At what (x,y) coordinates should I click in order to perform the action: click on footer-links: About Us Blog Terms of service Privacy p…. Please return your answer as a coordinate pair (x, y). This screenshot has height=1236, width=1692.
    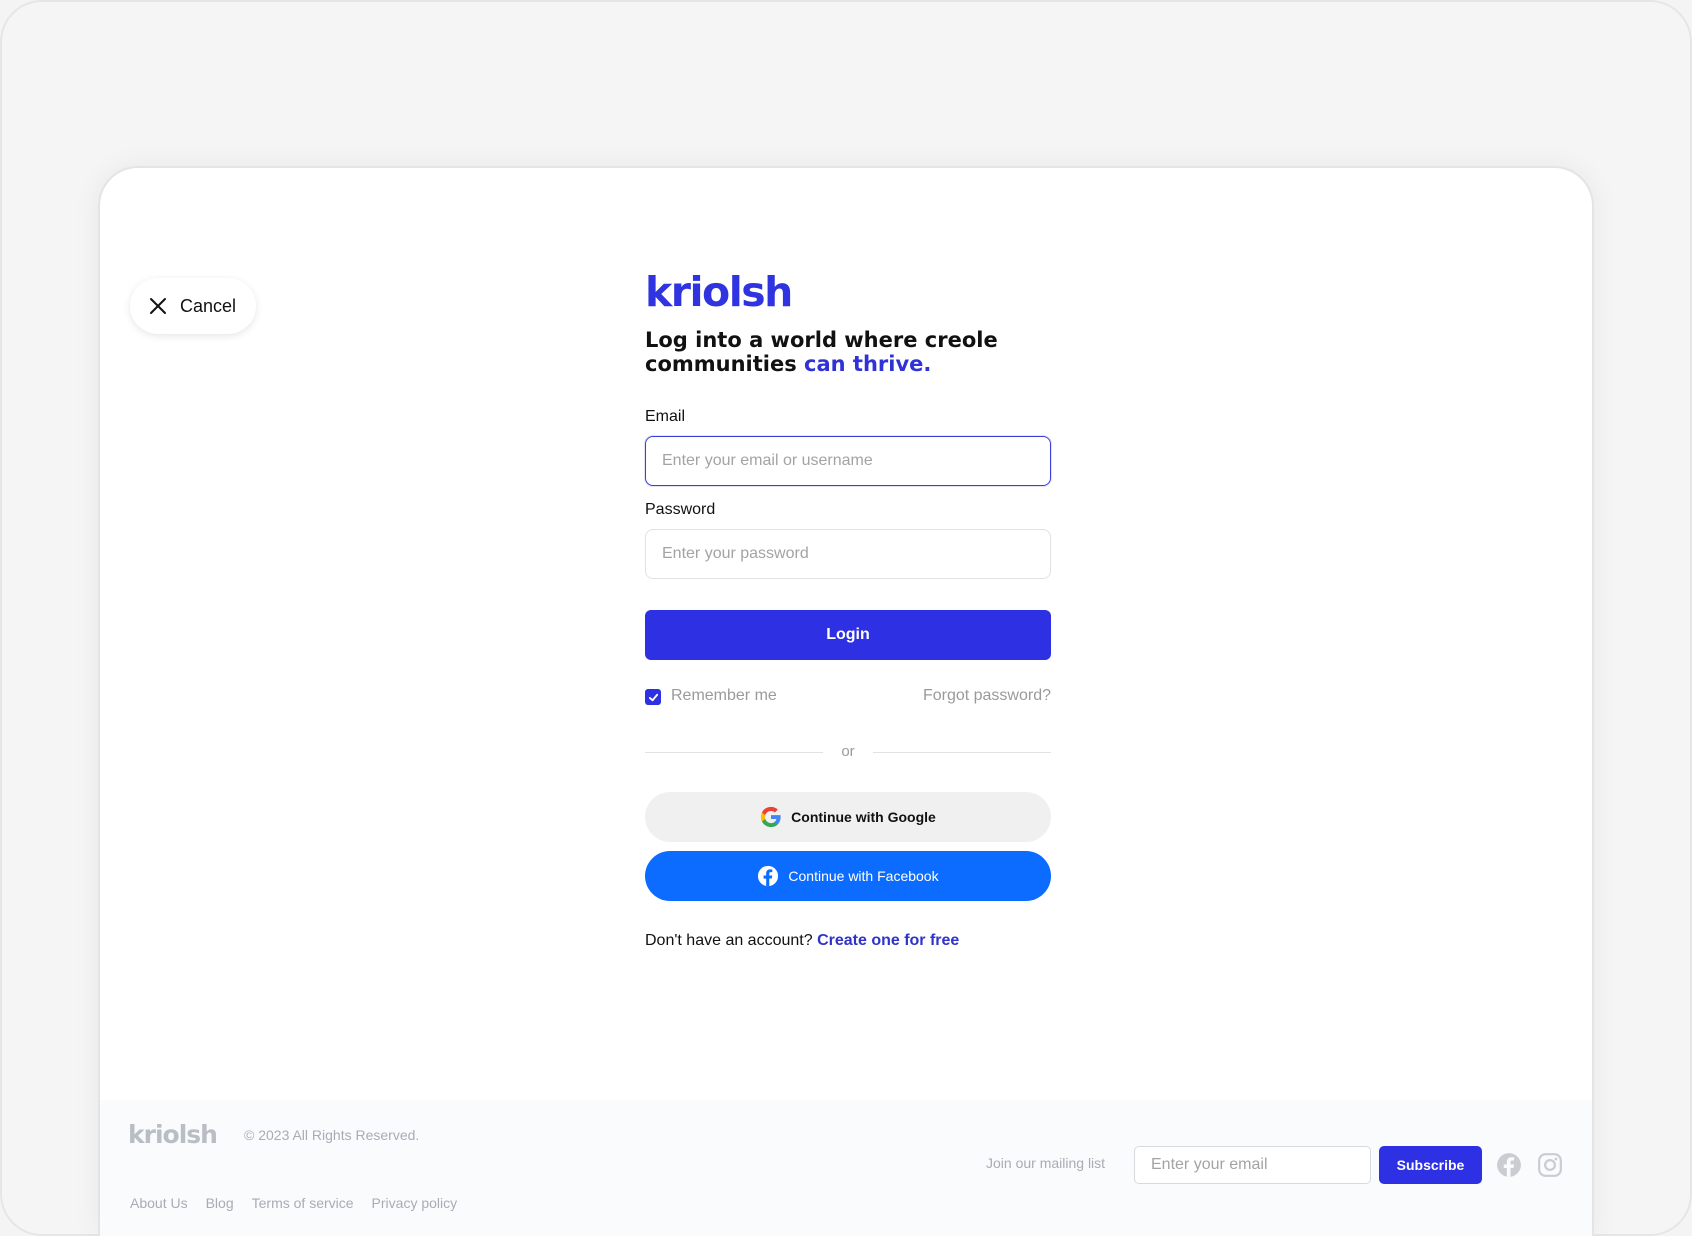
    Looking at the image, I should click on (293, 1203).